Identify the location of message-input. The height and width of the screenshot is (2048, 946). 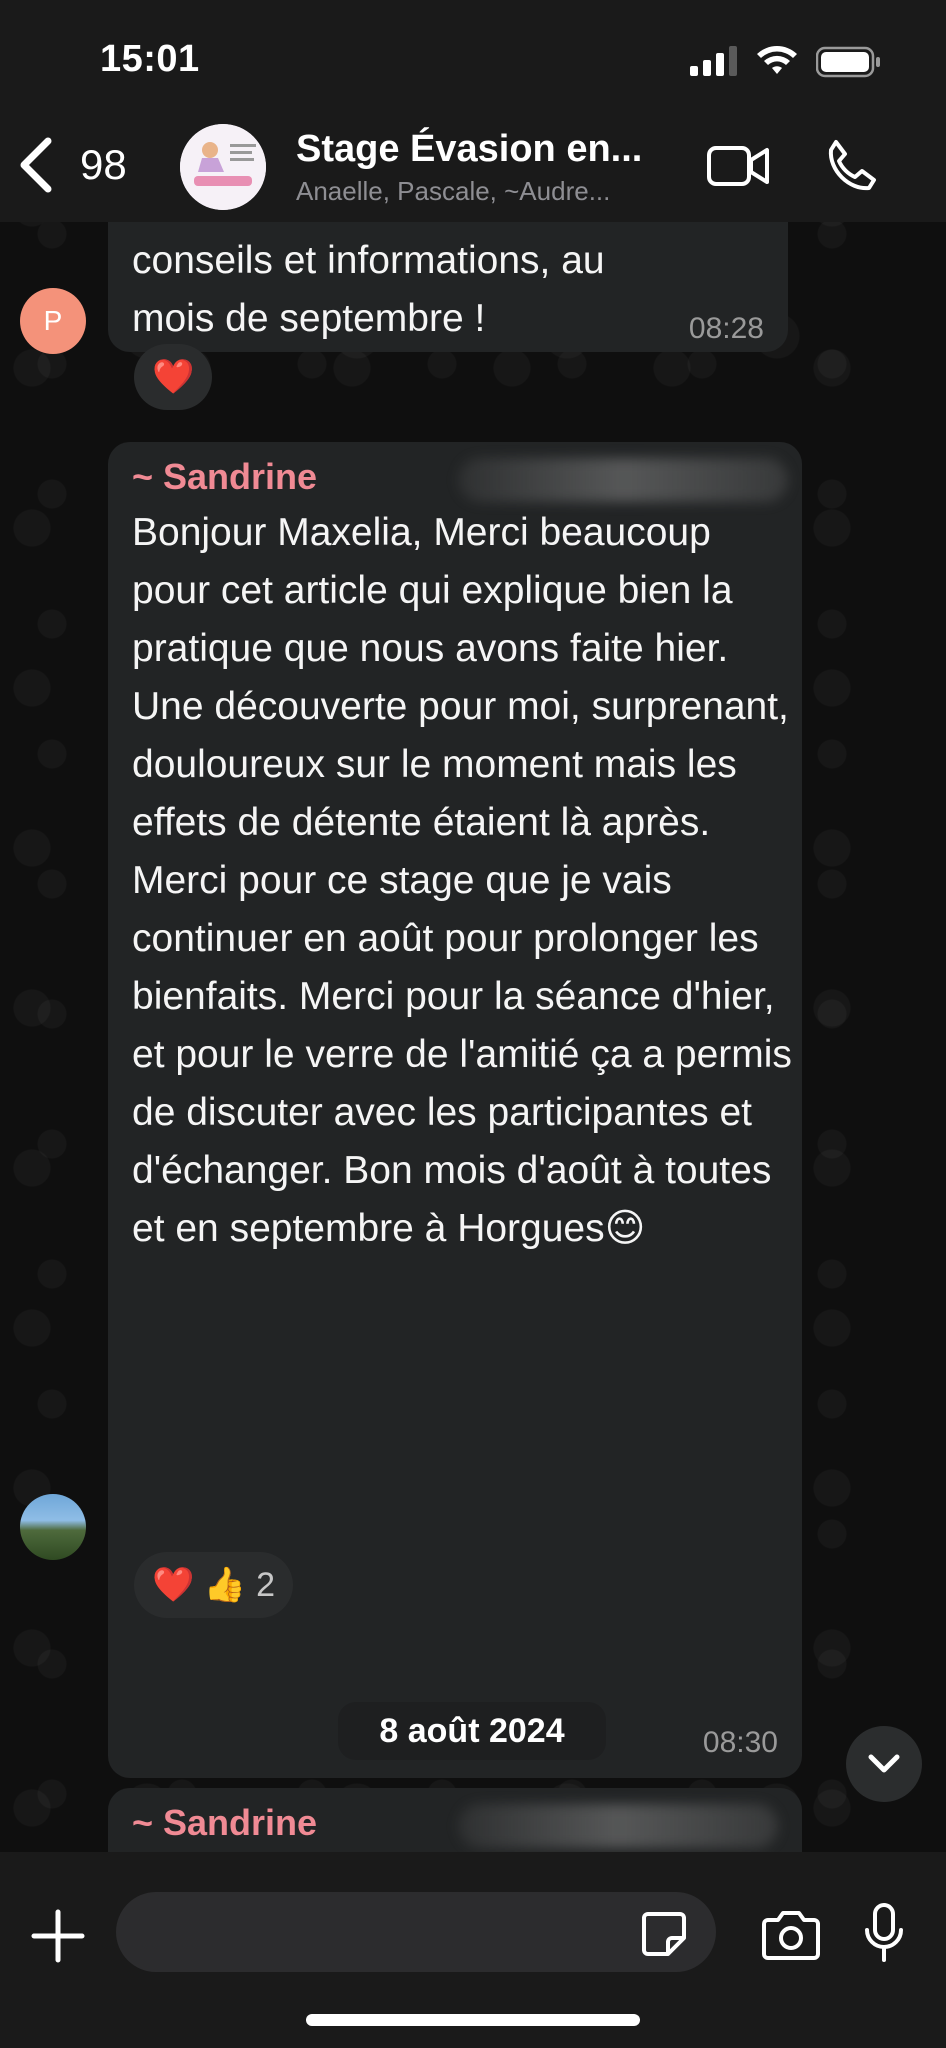
(416, 1932).